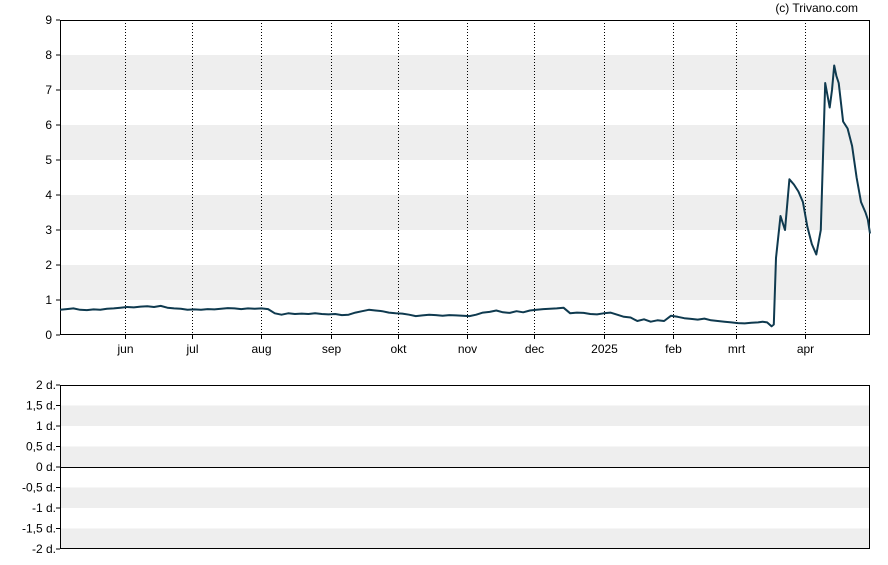  Describe the element at coordinates (332, 349) in the screenshot. I see `x-tick-label: sep` at that location.